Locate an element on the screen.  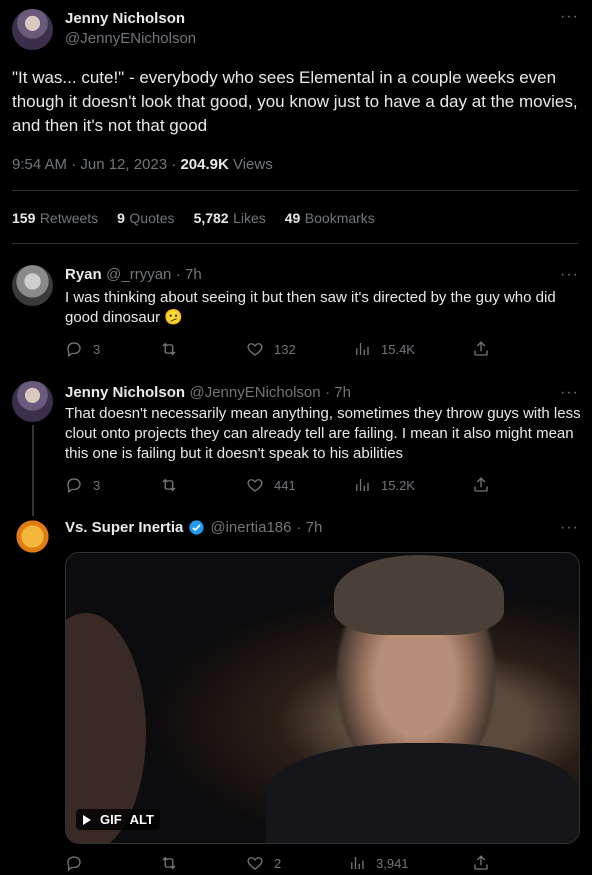
alt-label: ALT is located at coordinates (142, 819).